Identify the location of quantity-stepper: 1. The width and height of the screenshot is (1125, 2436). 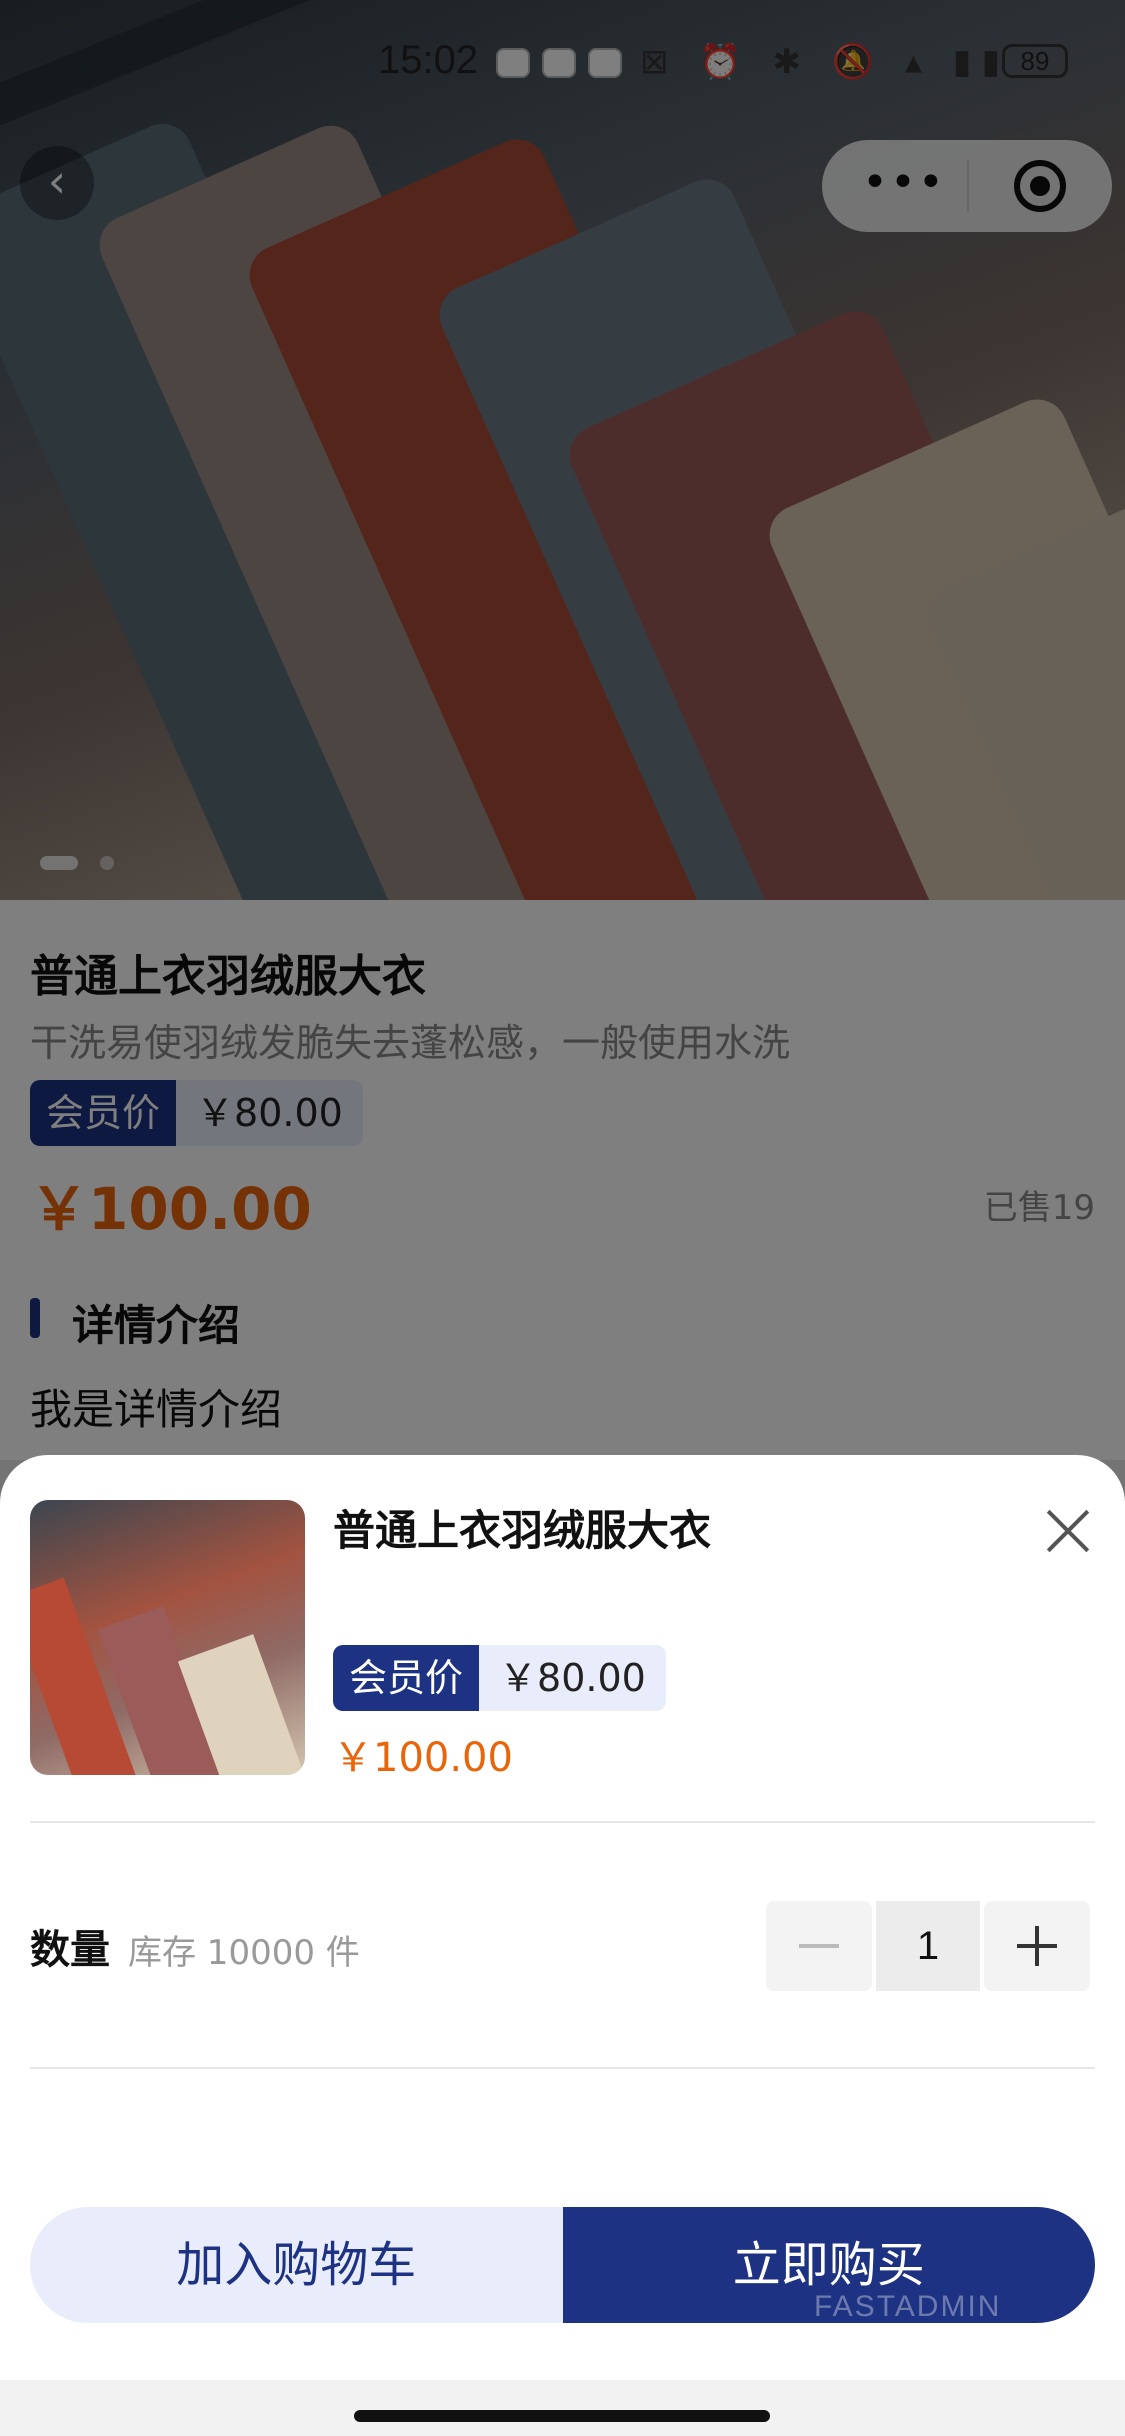
(928, 1946).